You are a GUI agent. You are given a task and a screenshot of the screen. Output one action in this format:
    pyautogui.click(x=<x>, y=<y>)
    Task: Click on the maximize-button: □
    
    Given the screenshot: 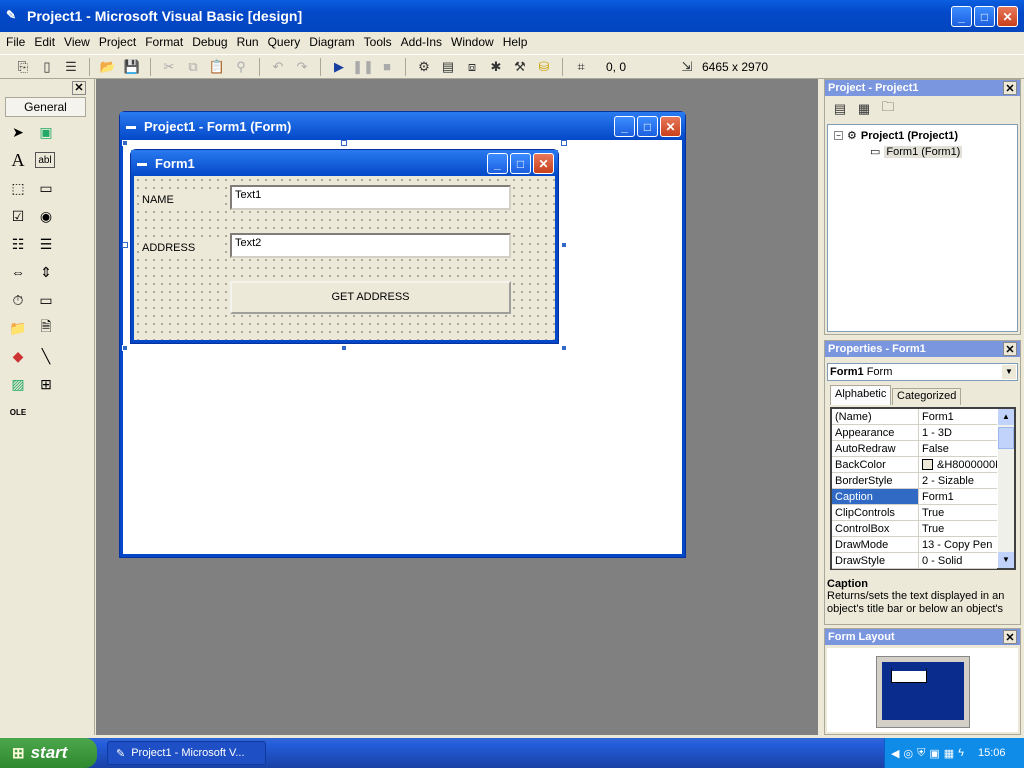 What is the action you would take?
    pyautogui.click(x=984, y=16)
    